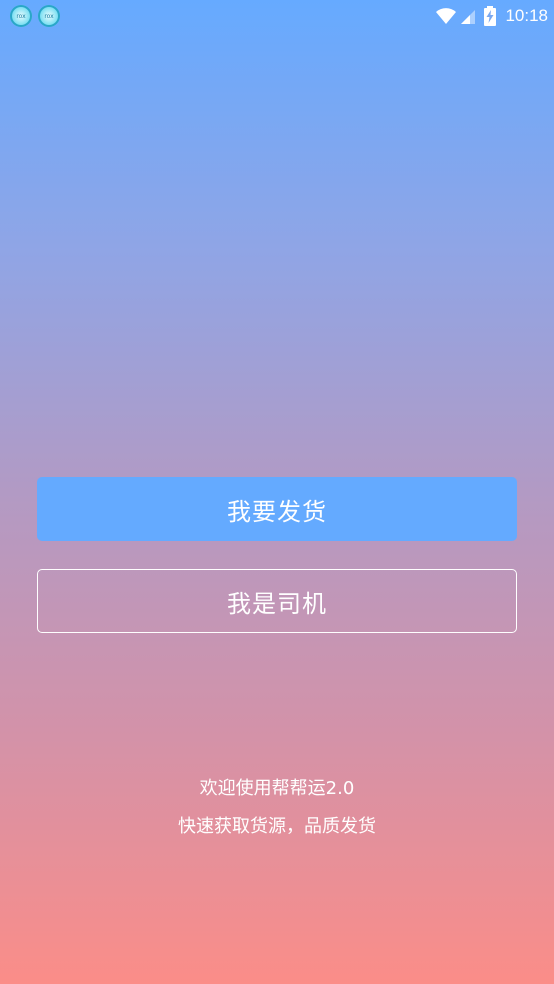 This screenshot has width=554, height=984. I want to click on ship-goods-button: 我要发货, so click(277, 509).